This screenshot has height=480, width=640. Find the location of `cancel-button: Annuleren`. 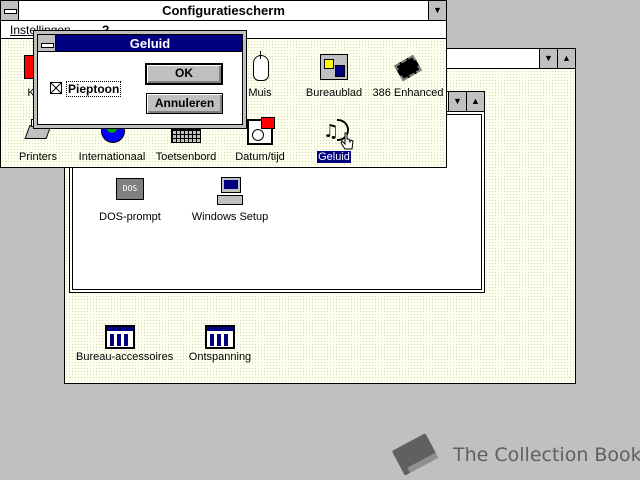

cancel-button: Annuleren is located at coordinates (184, 103).